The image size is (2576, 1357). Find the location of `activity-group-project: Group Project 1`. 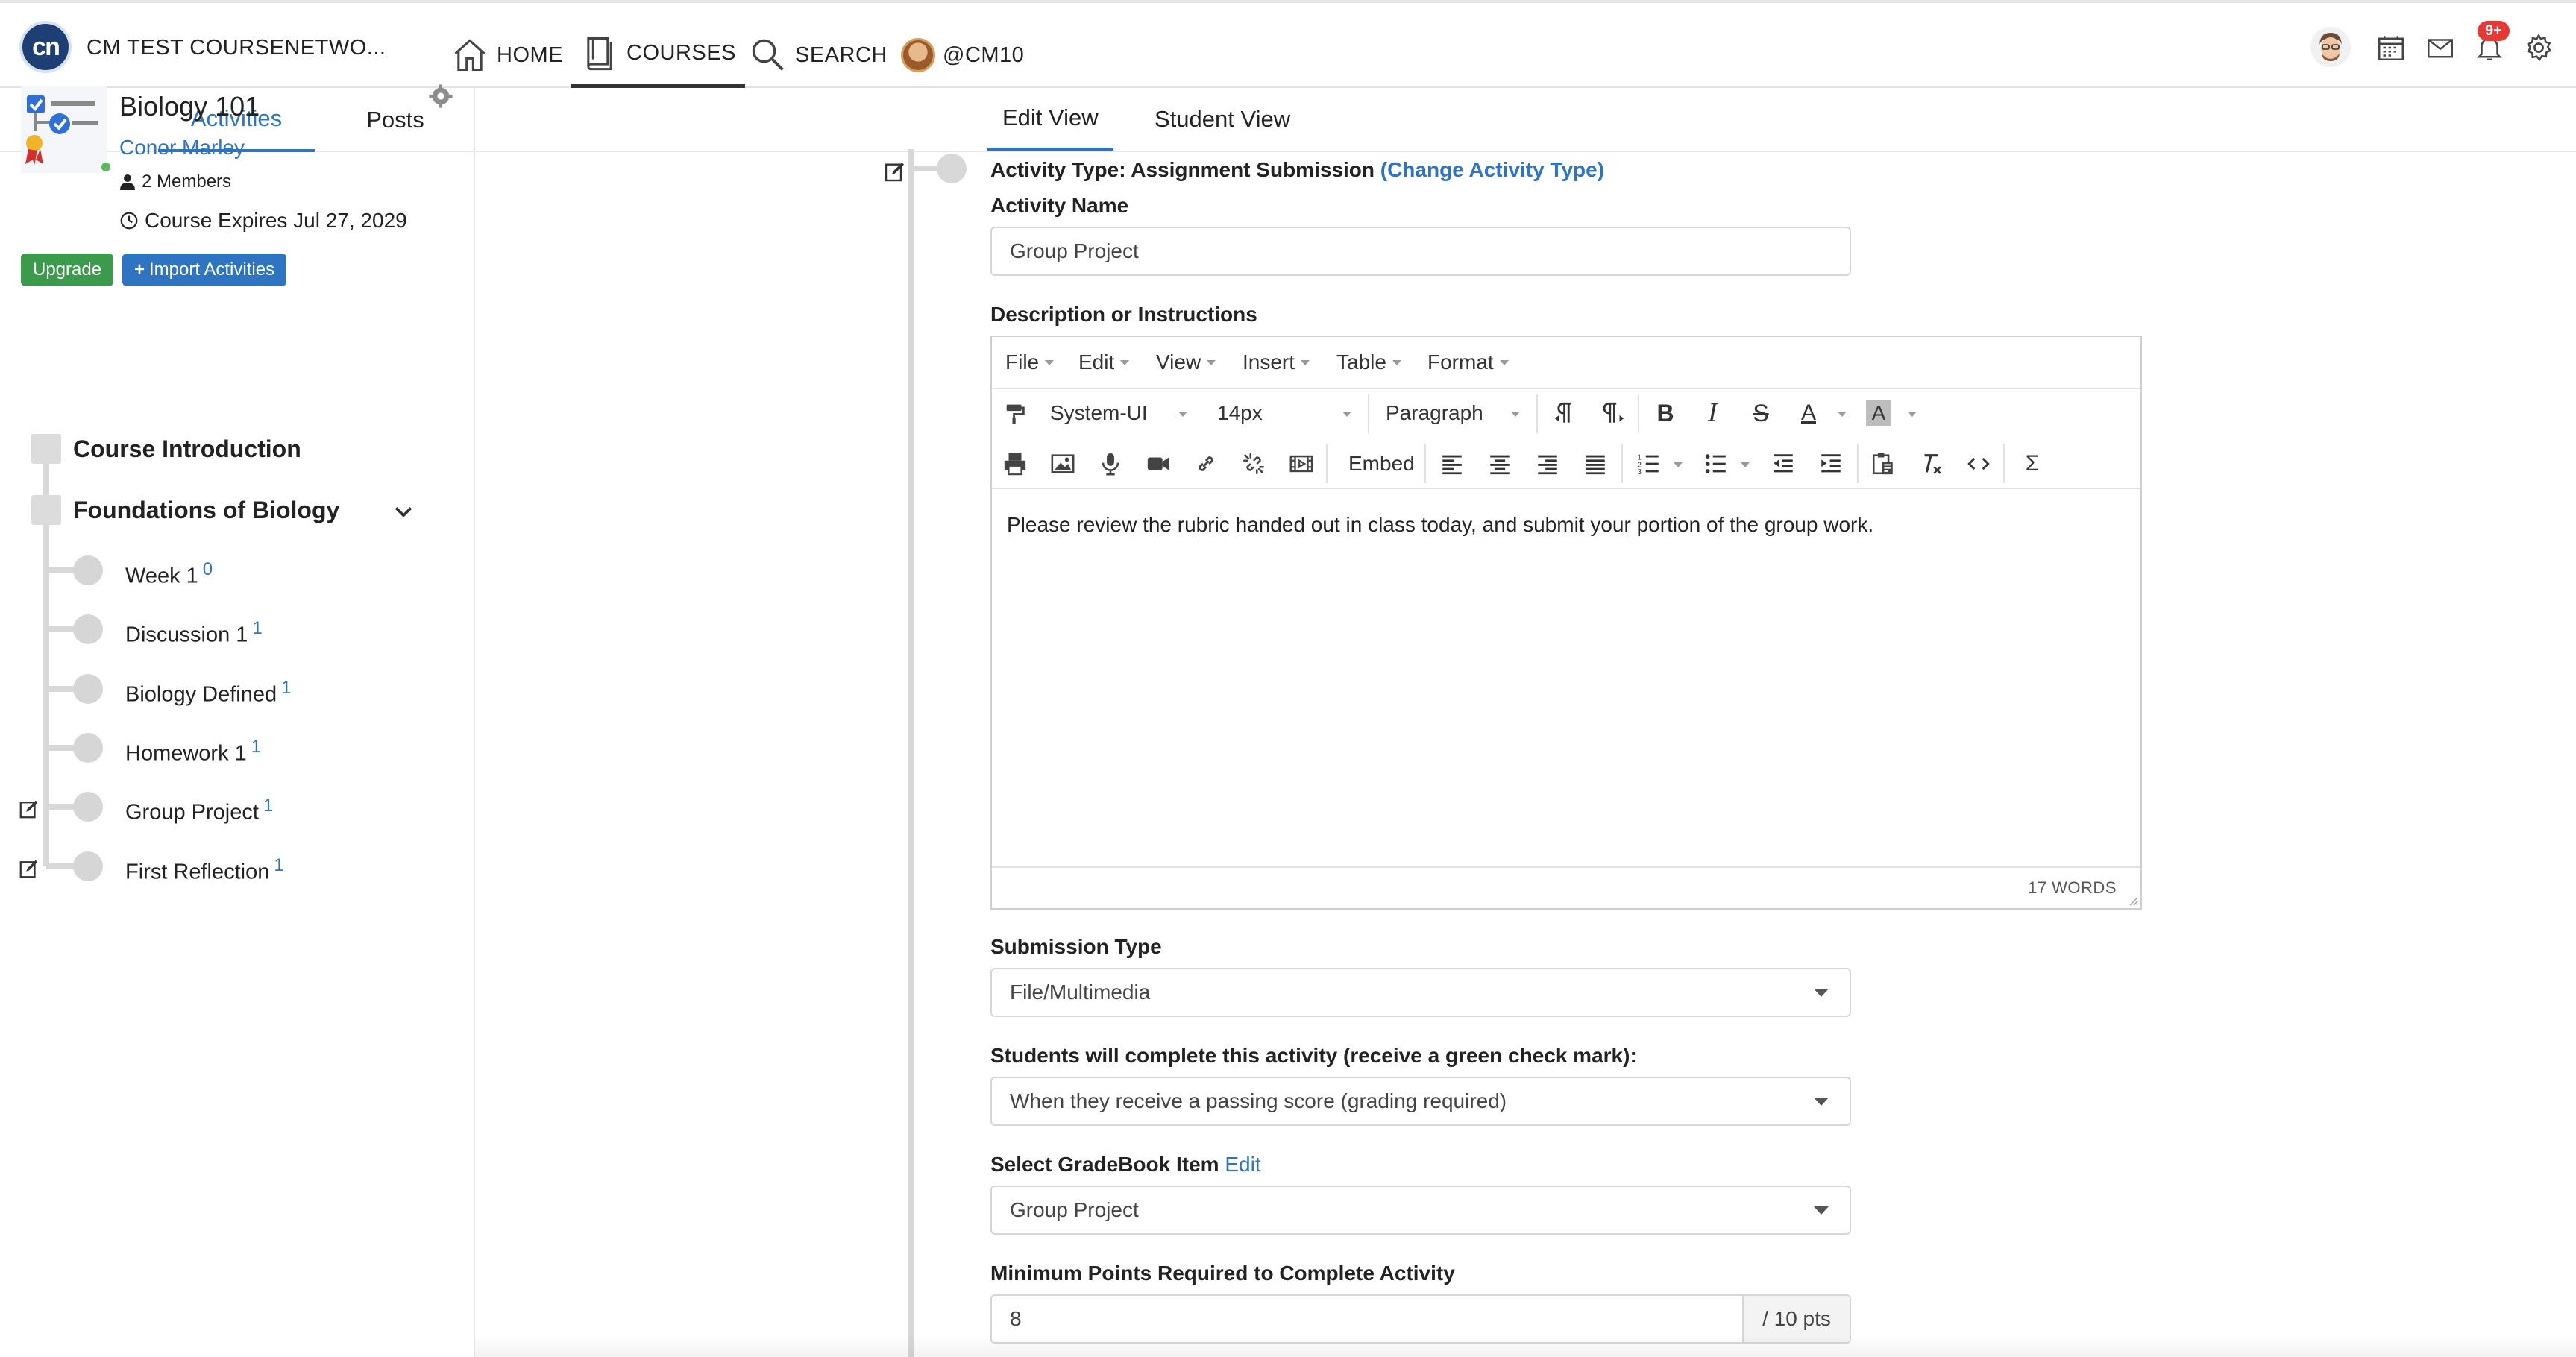

activity-group-project: Group Project 1 is located at coordinates (199, 810).